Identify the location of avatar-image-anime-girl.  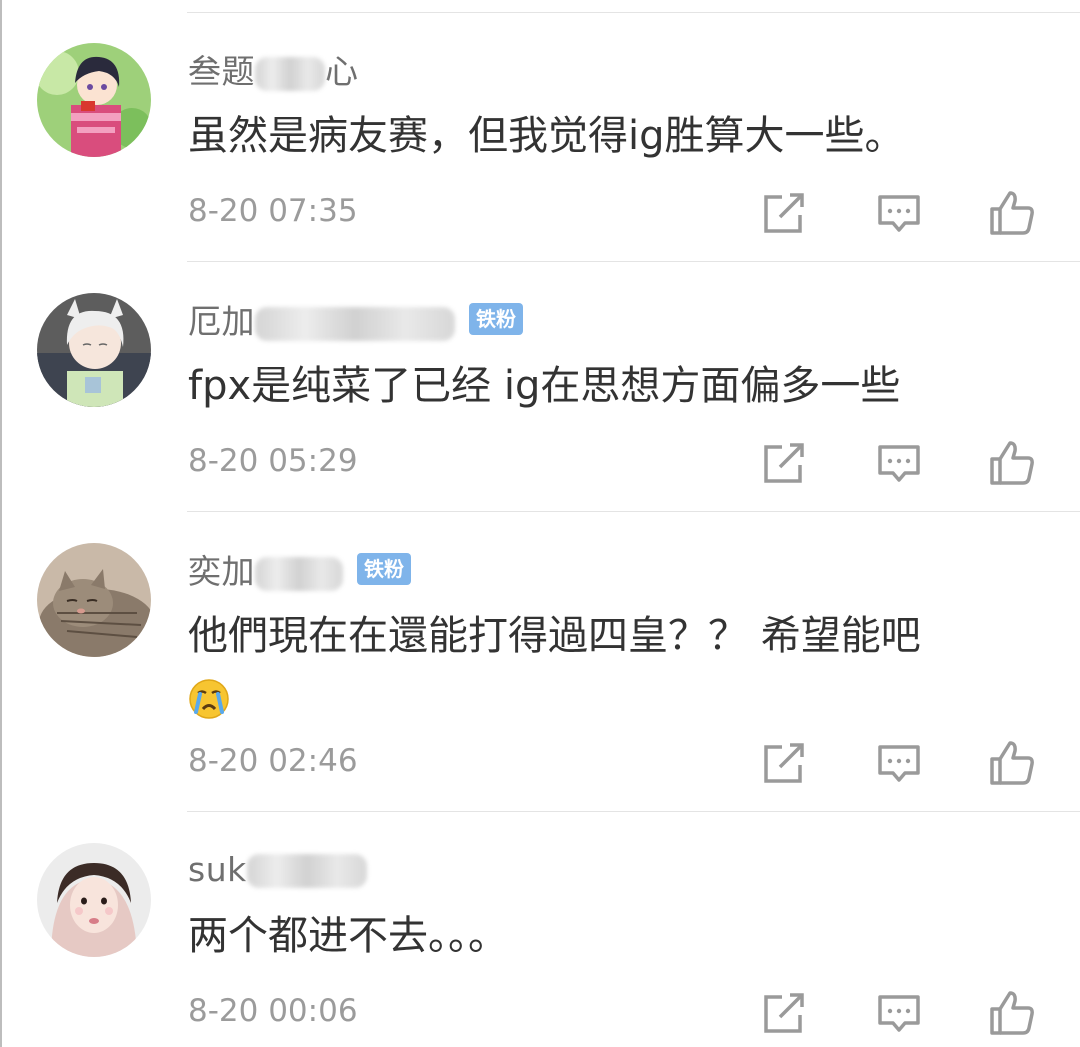
(94, 100).